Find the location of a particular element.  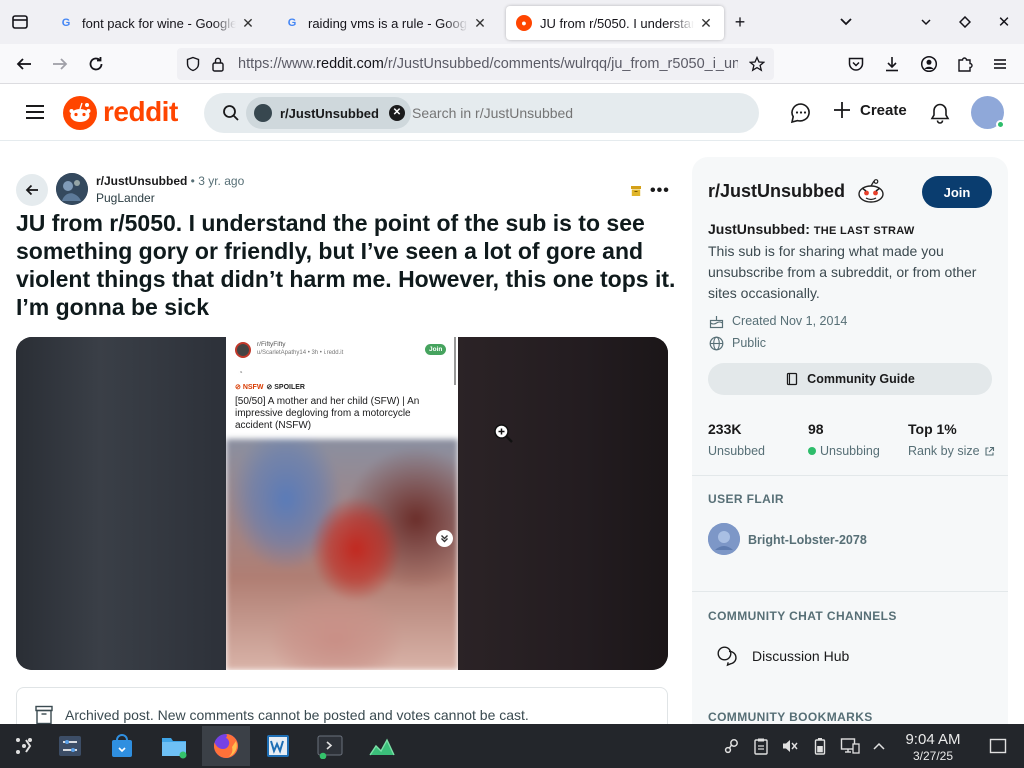

user-avatar is located at coordinates (988, 112).